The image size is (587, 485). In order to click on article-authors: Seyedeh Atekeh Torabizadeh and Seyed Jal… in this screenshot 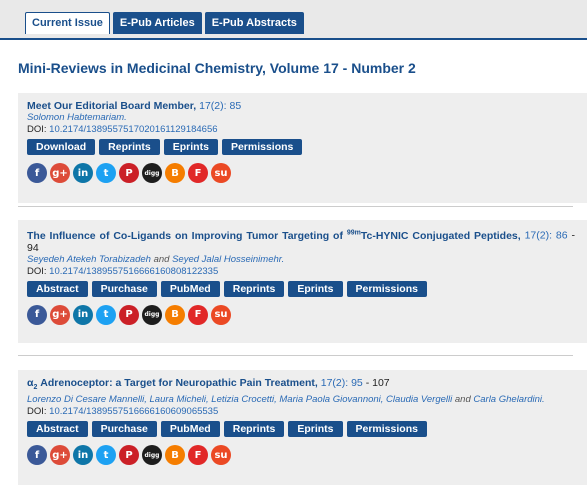, I will do `click(301, 260)`.